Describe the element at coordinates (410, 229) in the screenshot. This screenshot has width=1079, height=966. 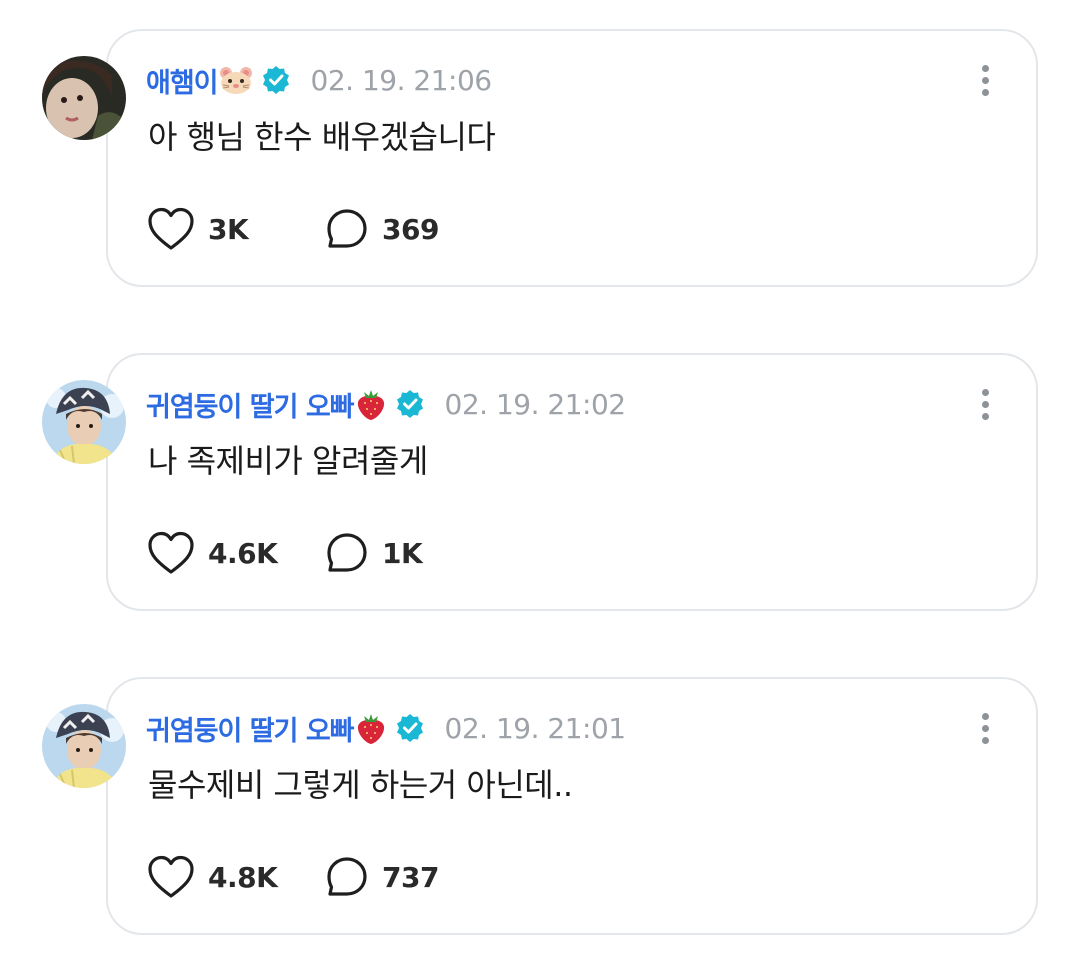
I see `comment-count: 369` at that location.